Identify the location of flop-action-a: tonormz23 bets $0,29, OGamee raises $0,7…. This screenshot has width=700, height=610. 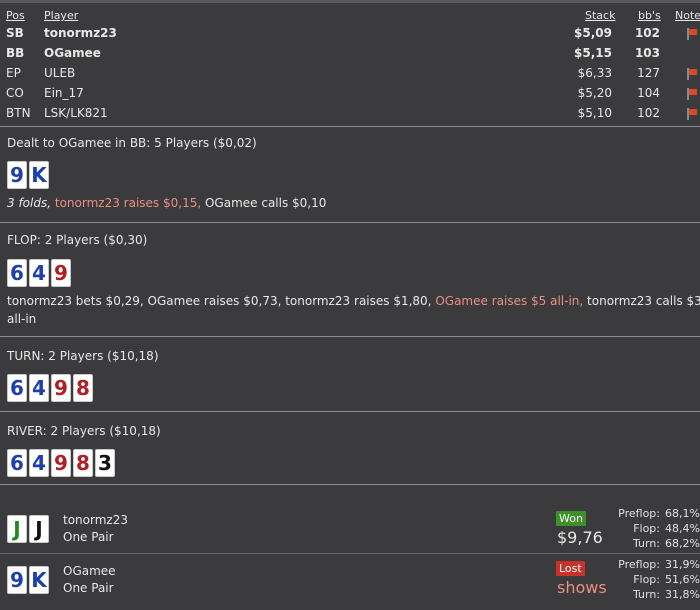
(219, 301).